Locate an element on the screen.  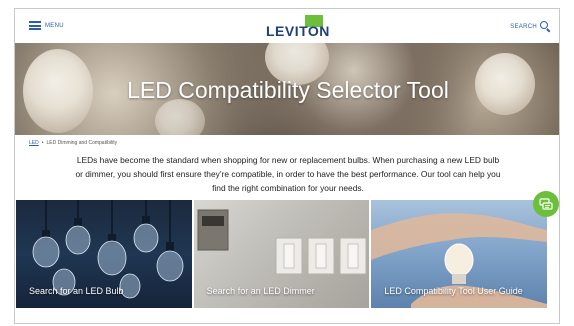
card-search-bulb: Search for an LED Bulb is located at coordinates (104, 254).